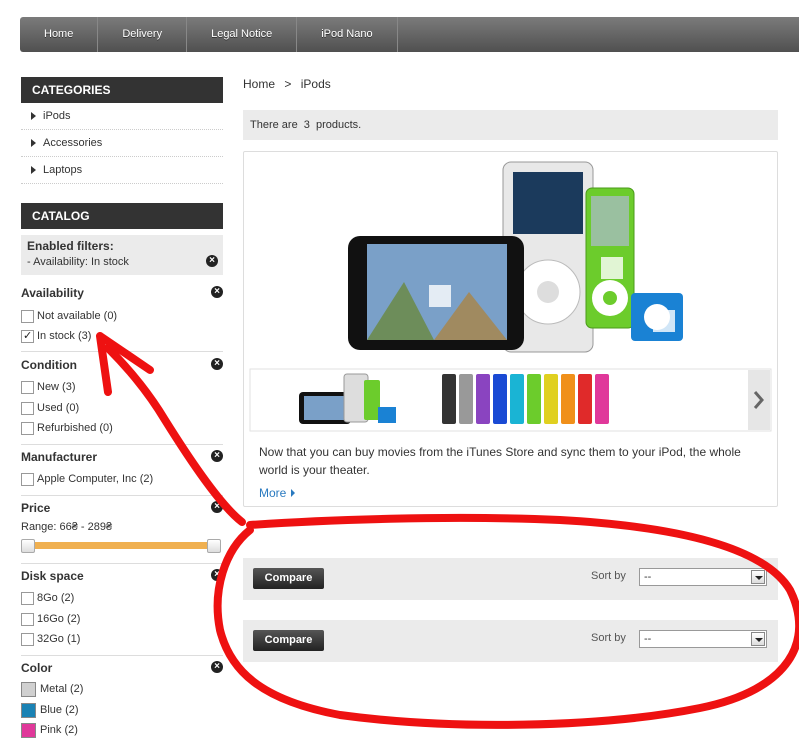 Image resolution: width=799 pixels, height=738 pixels. Describe the element at coordinates (347, 34) in the screenshot. I see `nav-ipod-nano: iPod Nano` at that location.